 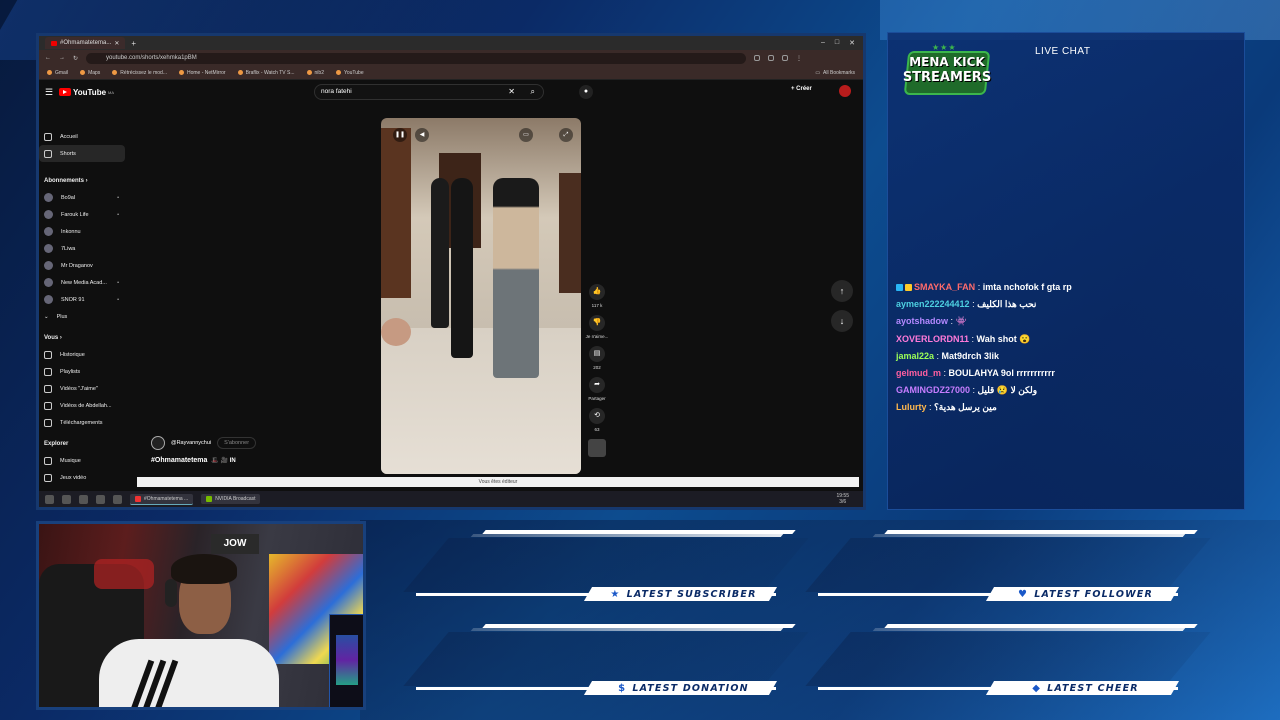 I want to click on new-tab-button: +, so click(x=133, y=43).